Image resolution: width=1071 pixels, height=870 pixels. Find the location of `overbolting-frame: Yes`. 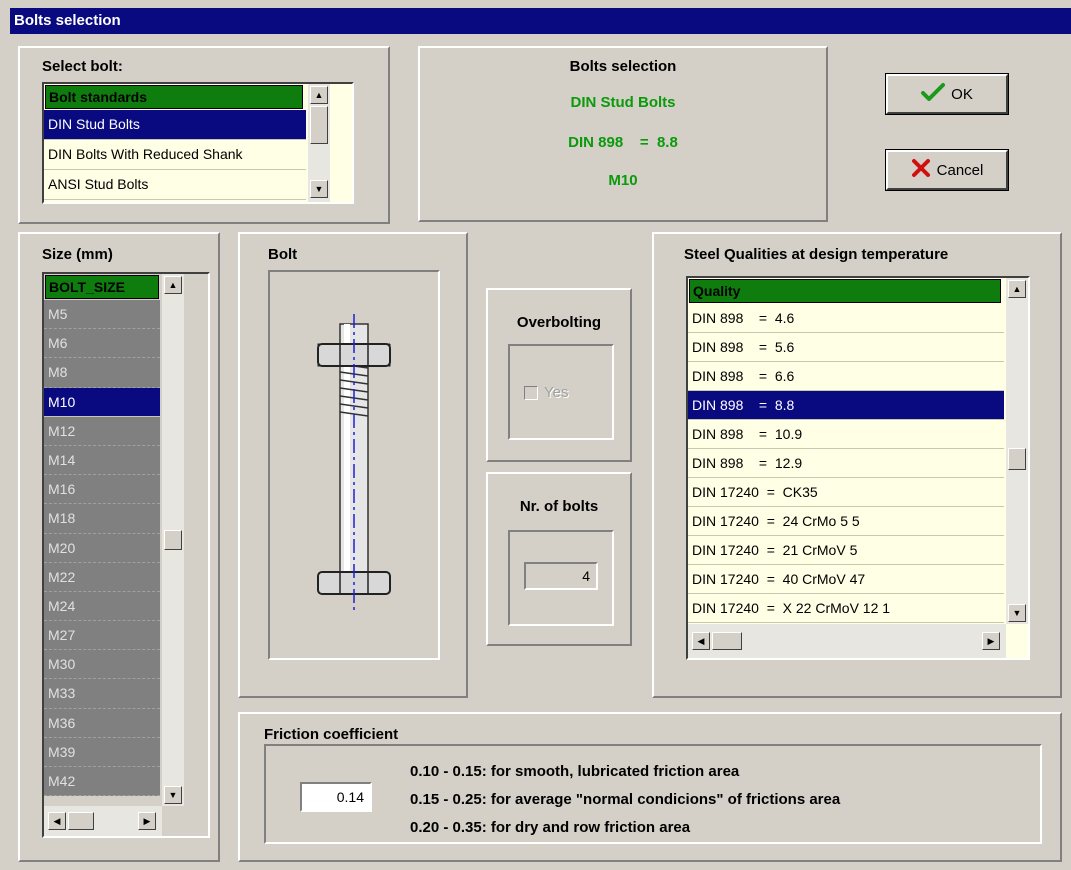

overbolting-frame: Yes is located at coordinates (561, 392).